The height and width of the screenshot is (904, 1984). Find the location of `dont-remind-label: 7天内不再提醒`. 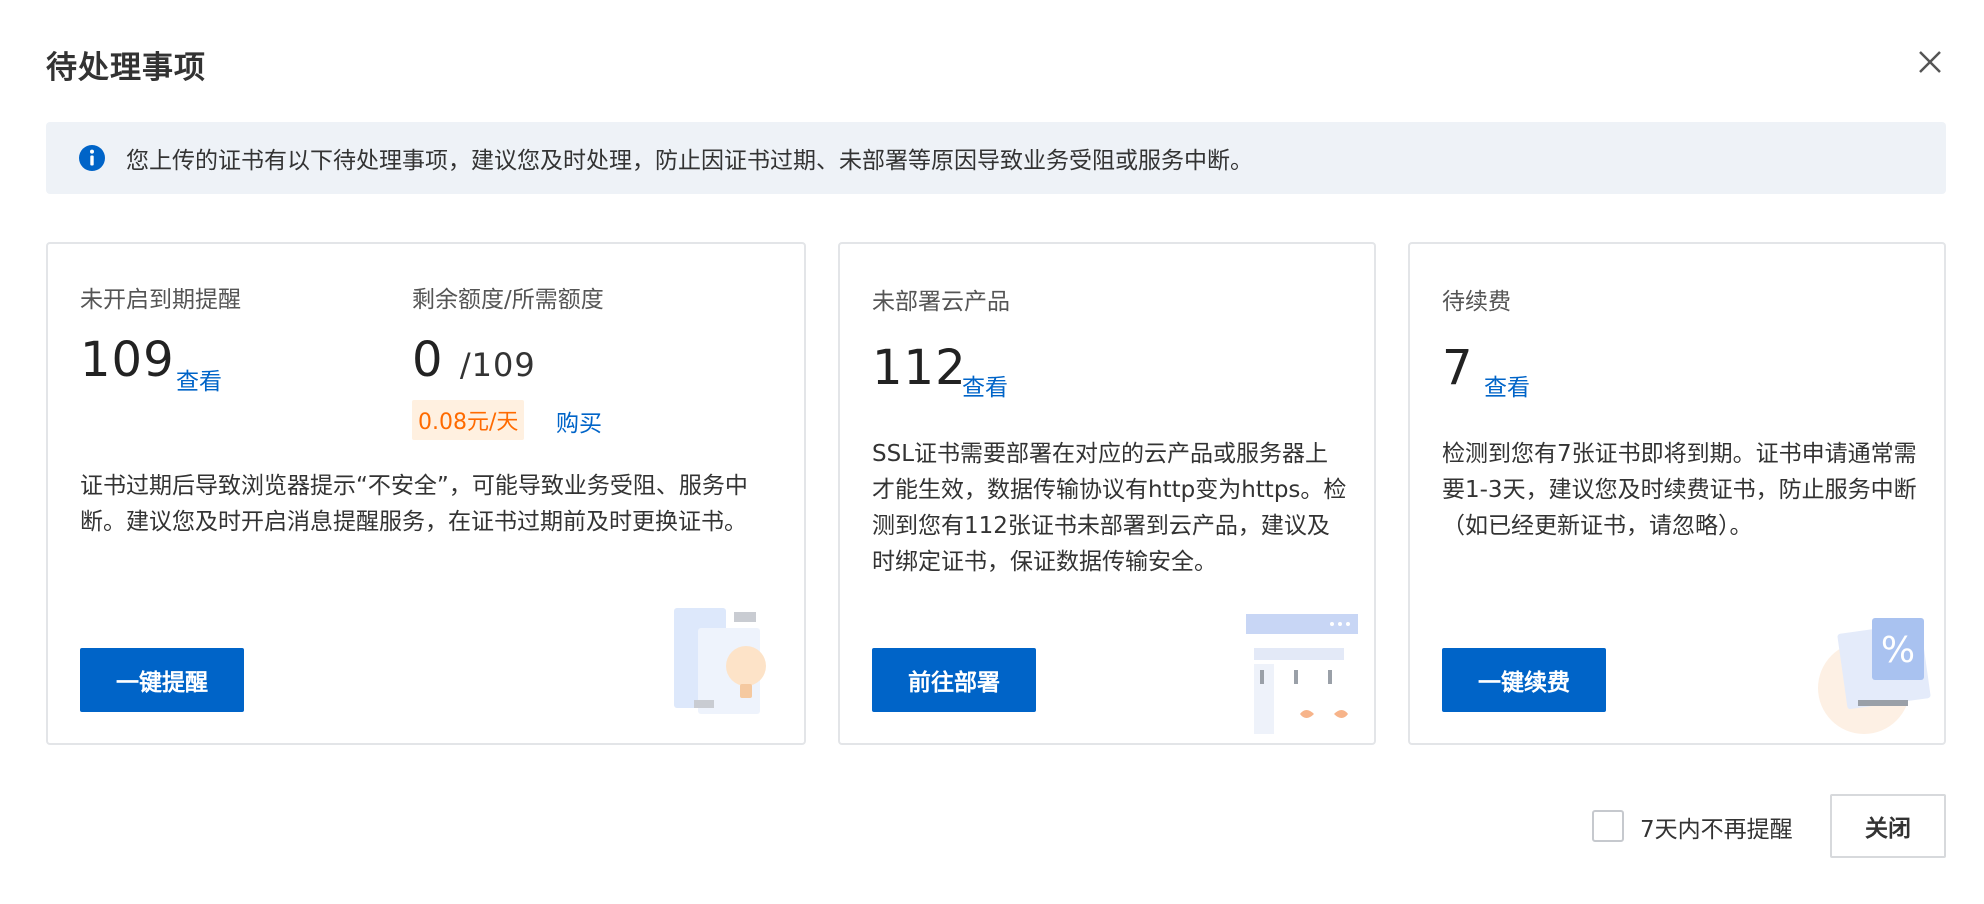

dont-remind-label: 7天内不再提醒 is located at coordinates (1716, 827).